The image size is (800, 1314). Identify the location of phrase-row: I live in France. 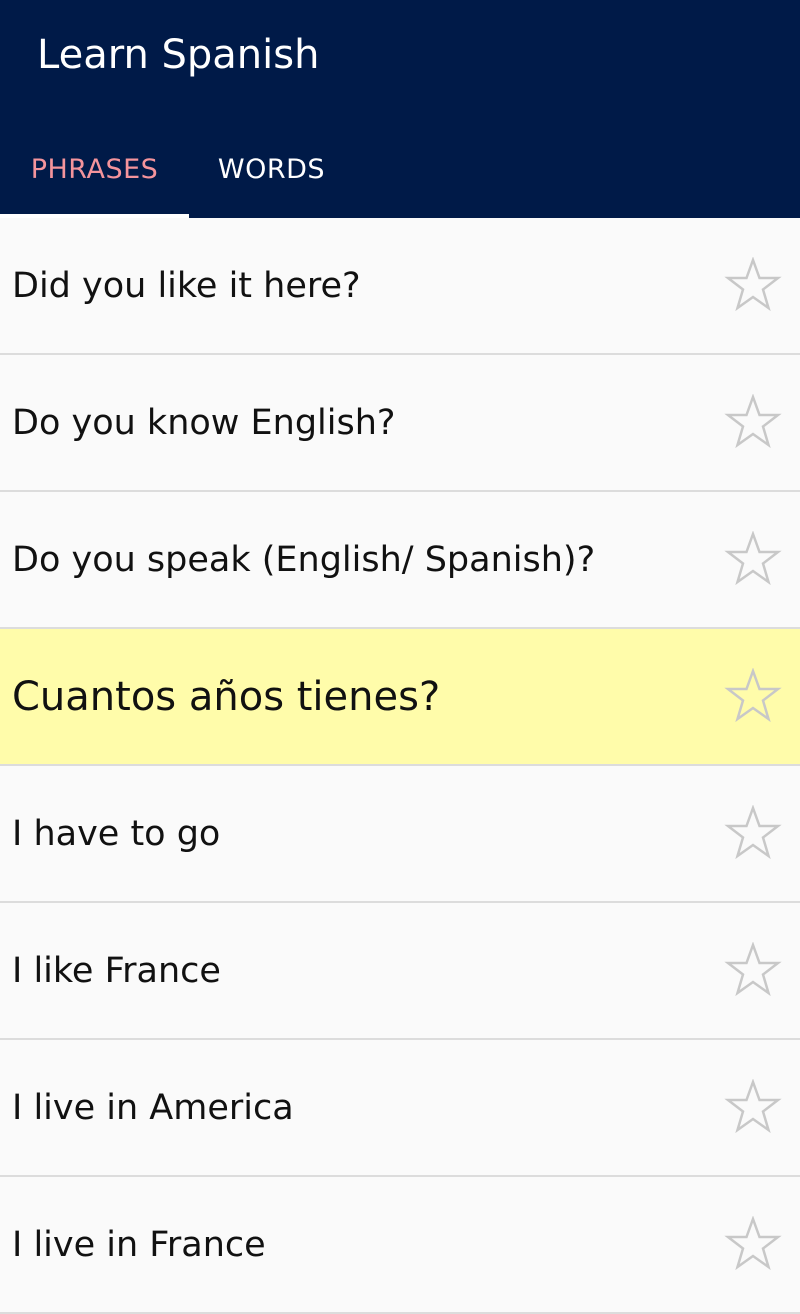
(400, 1245).